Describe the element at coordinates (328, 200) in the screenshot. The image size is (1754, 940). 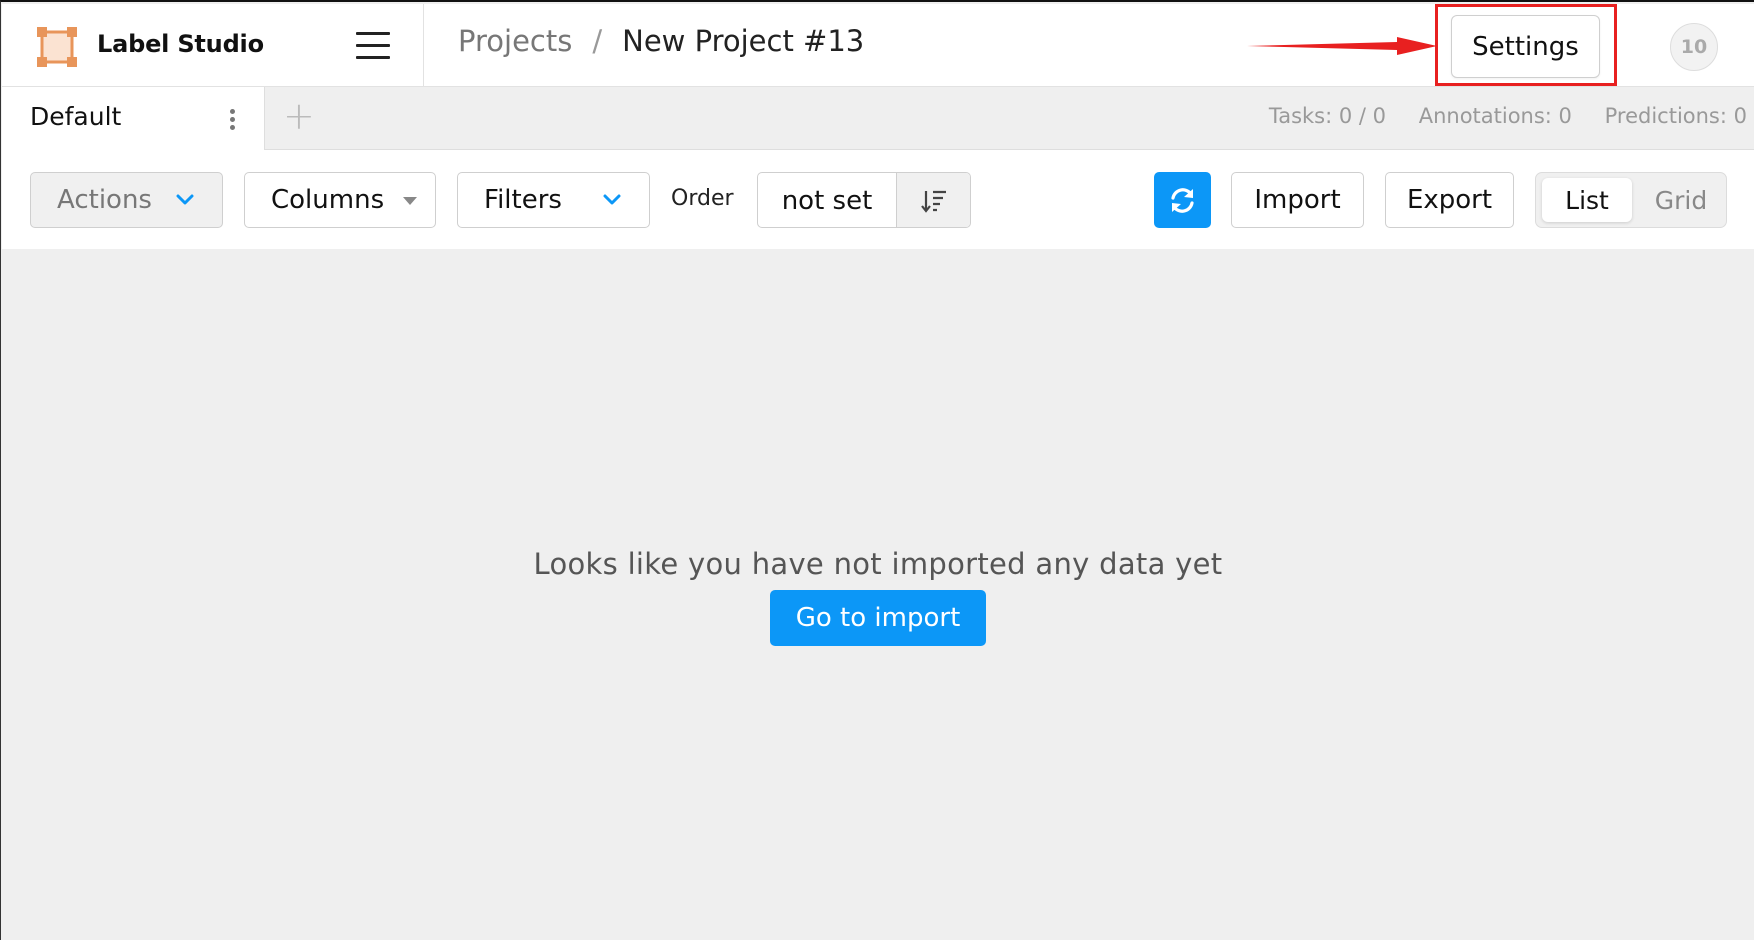
I see `columns-label: Columns` at that location.